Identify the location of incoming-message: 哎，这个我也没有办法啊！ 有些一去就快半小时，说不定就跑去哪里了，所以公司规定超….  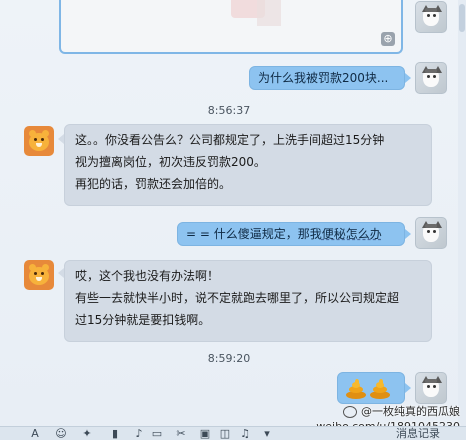
(248, 301).